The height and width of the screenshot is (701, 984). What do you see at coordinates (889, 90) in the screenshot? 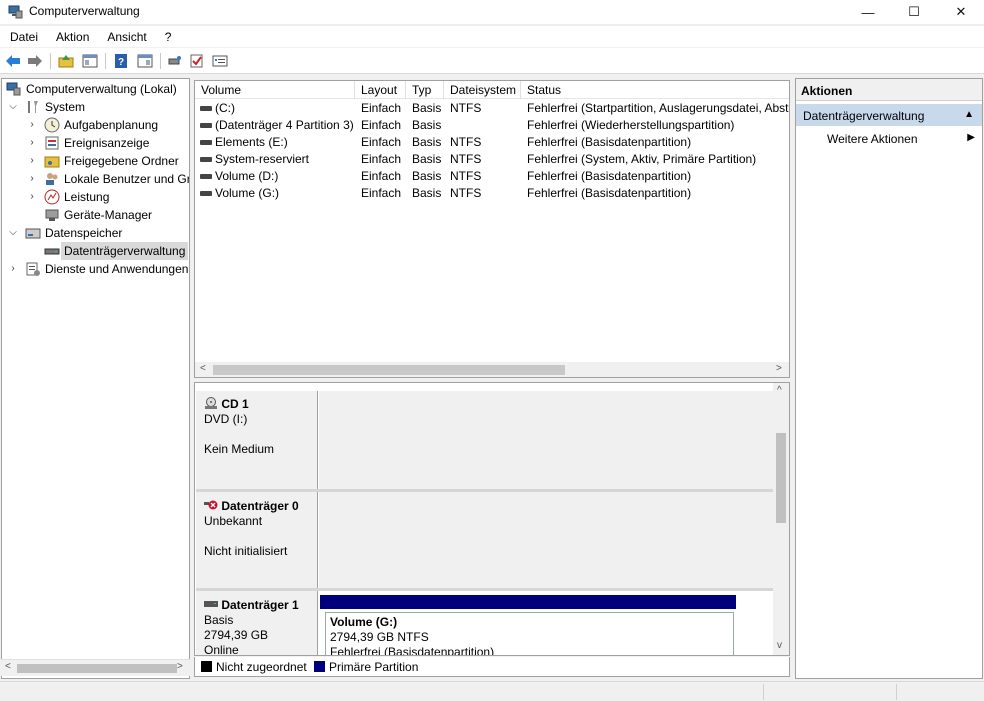
I see `actions-header: Aktionen` at bounding box center [889, 90].